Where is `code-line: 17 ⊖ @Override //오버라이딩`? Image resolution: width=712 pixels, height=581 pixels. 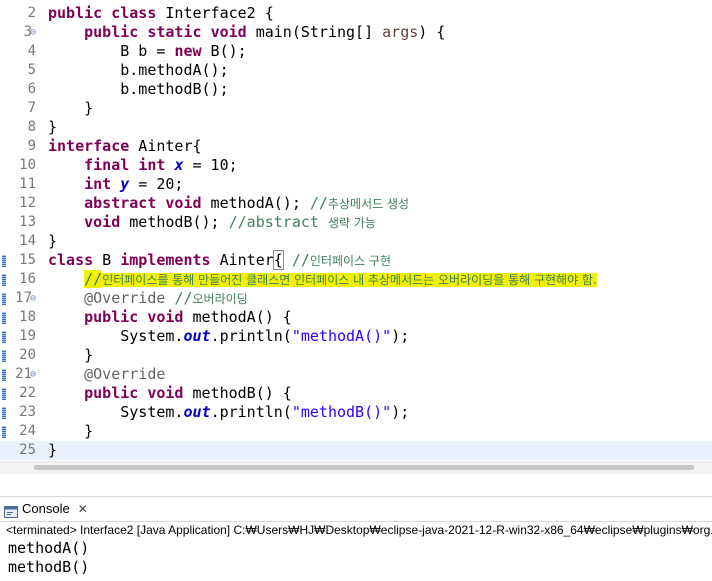
code-line: 17 ⊖ @Override //오버라이딩 is located at coordinates (356, 298).